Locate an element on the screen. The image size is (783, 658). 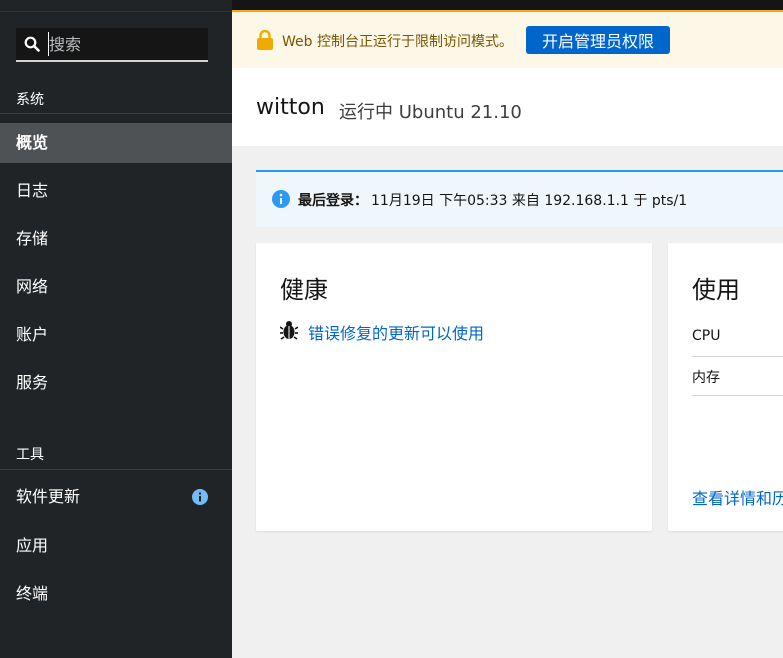
lock-icon is located at coordinates (265, 40).